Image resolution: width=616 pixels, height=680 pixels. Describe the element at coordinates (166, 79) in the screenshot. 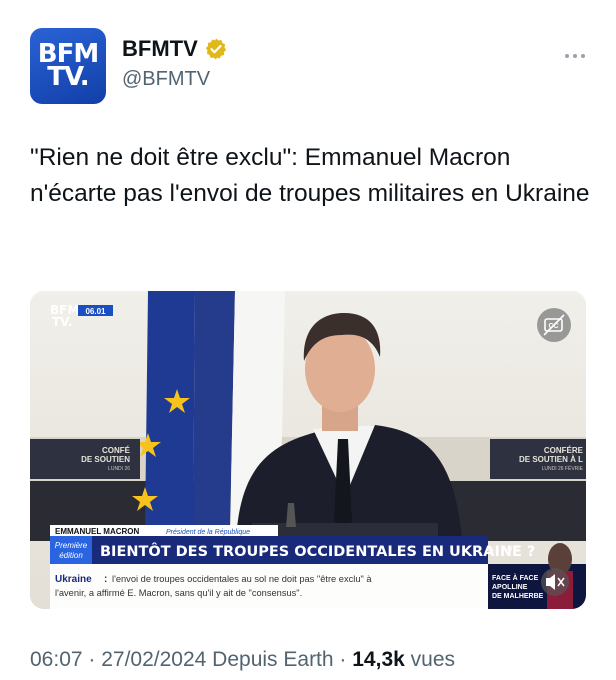

I see `user-handle: @BFMTV` at that location.